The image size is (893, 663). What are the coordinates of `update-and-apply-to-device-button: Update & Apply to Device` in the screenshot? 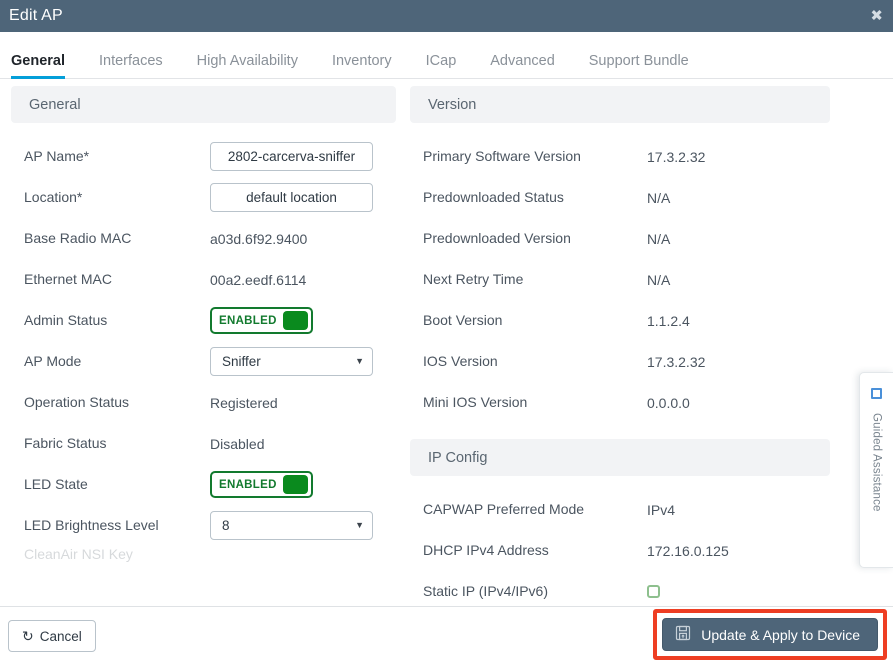 It's located at (770, 634).